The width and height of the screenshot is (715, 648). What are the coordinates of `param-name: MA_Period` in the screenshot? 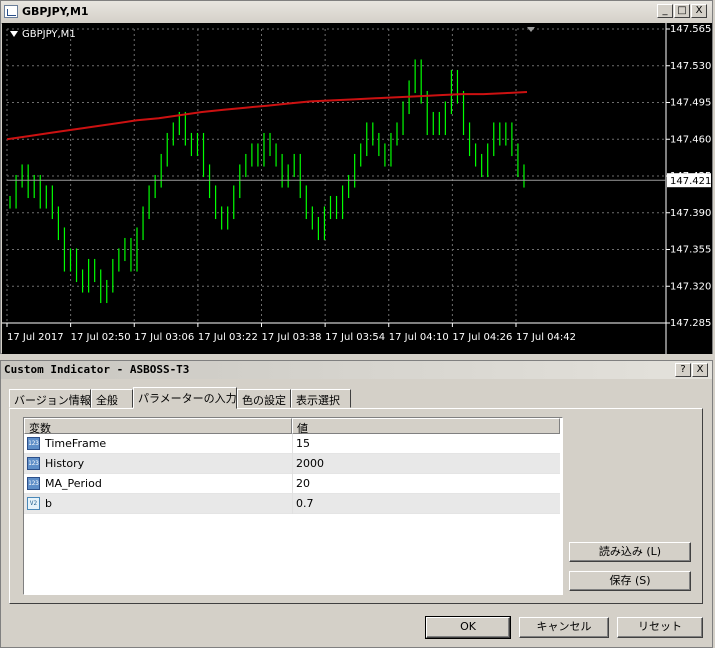 It's located at (73, 483).